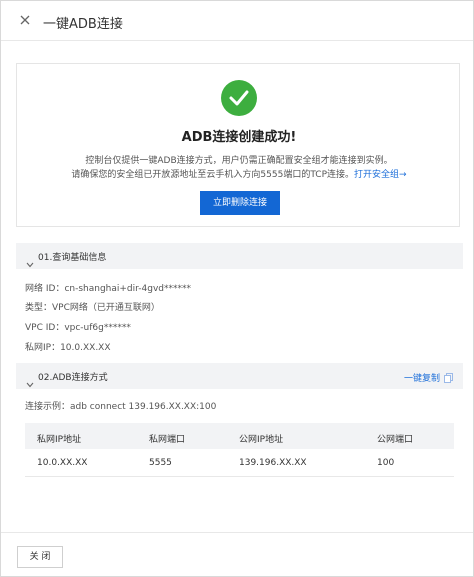  Describe the element at coordinates (237, 21) in the screenshot. I see `panel-header: 一键ADB连接` at that location.